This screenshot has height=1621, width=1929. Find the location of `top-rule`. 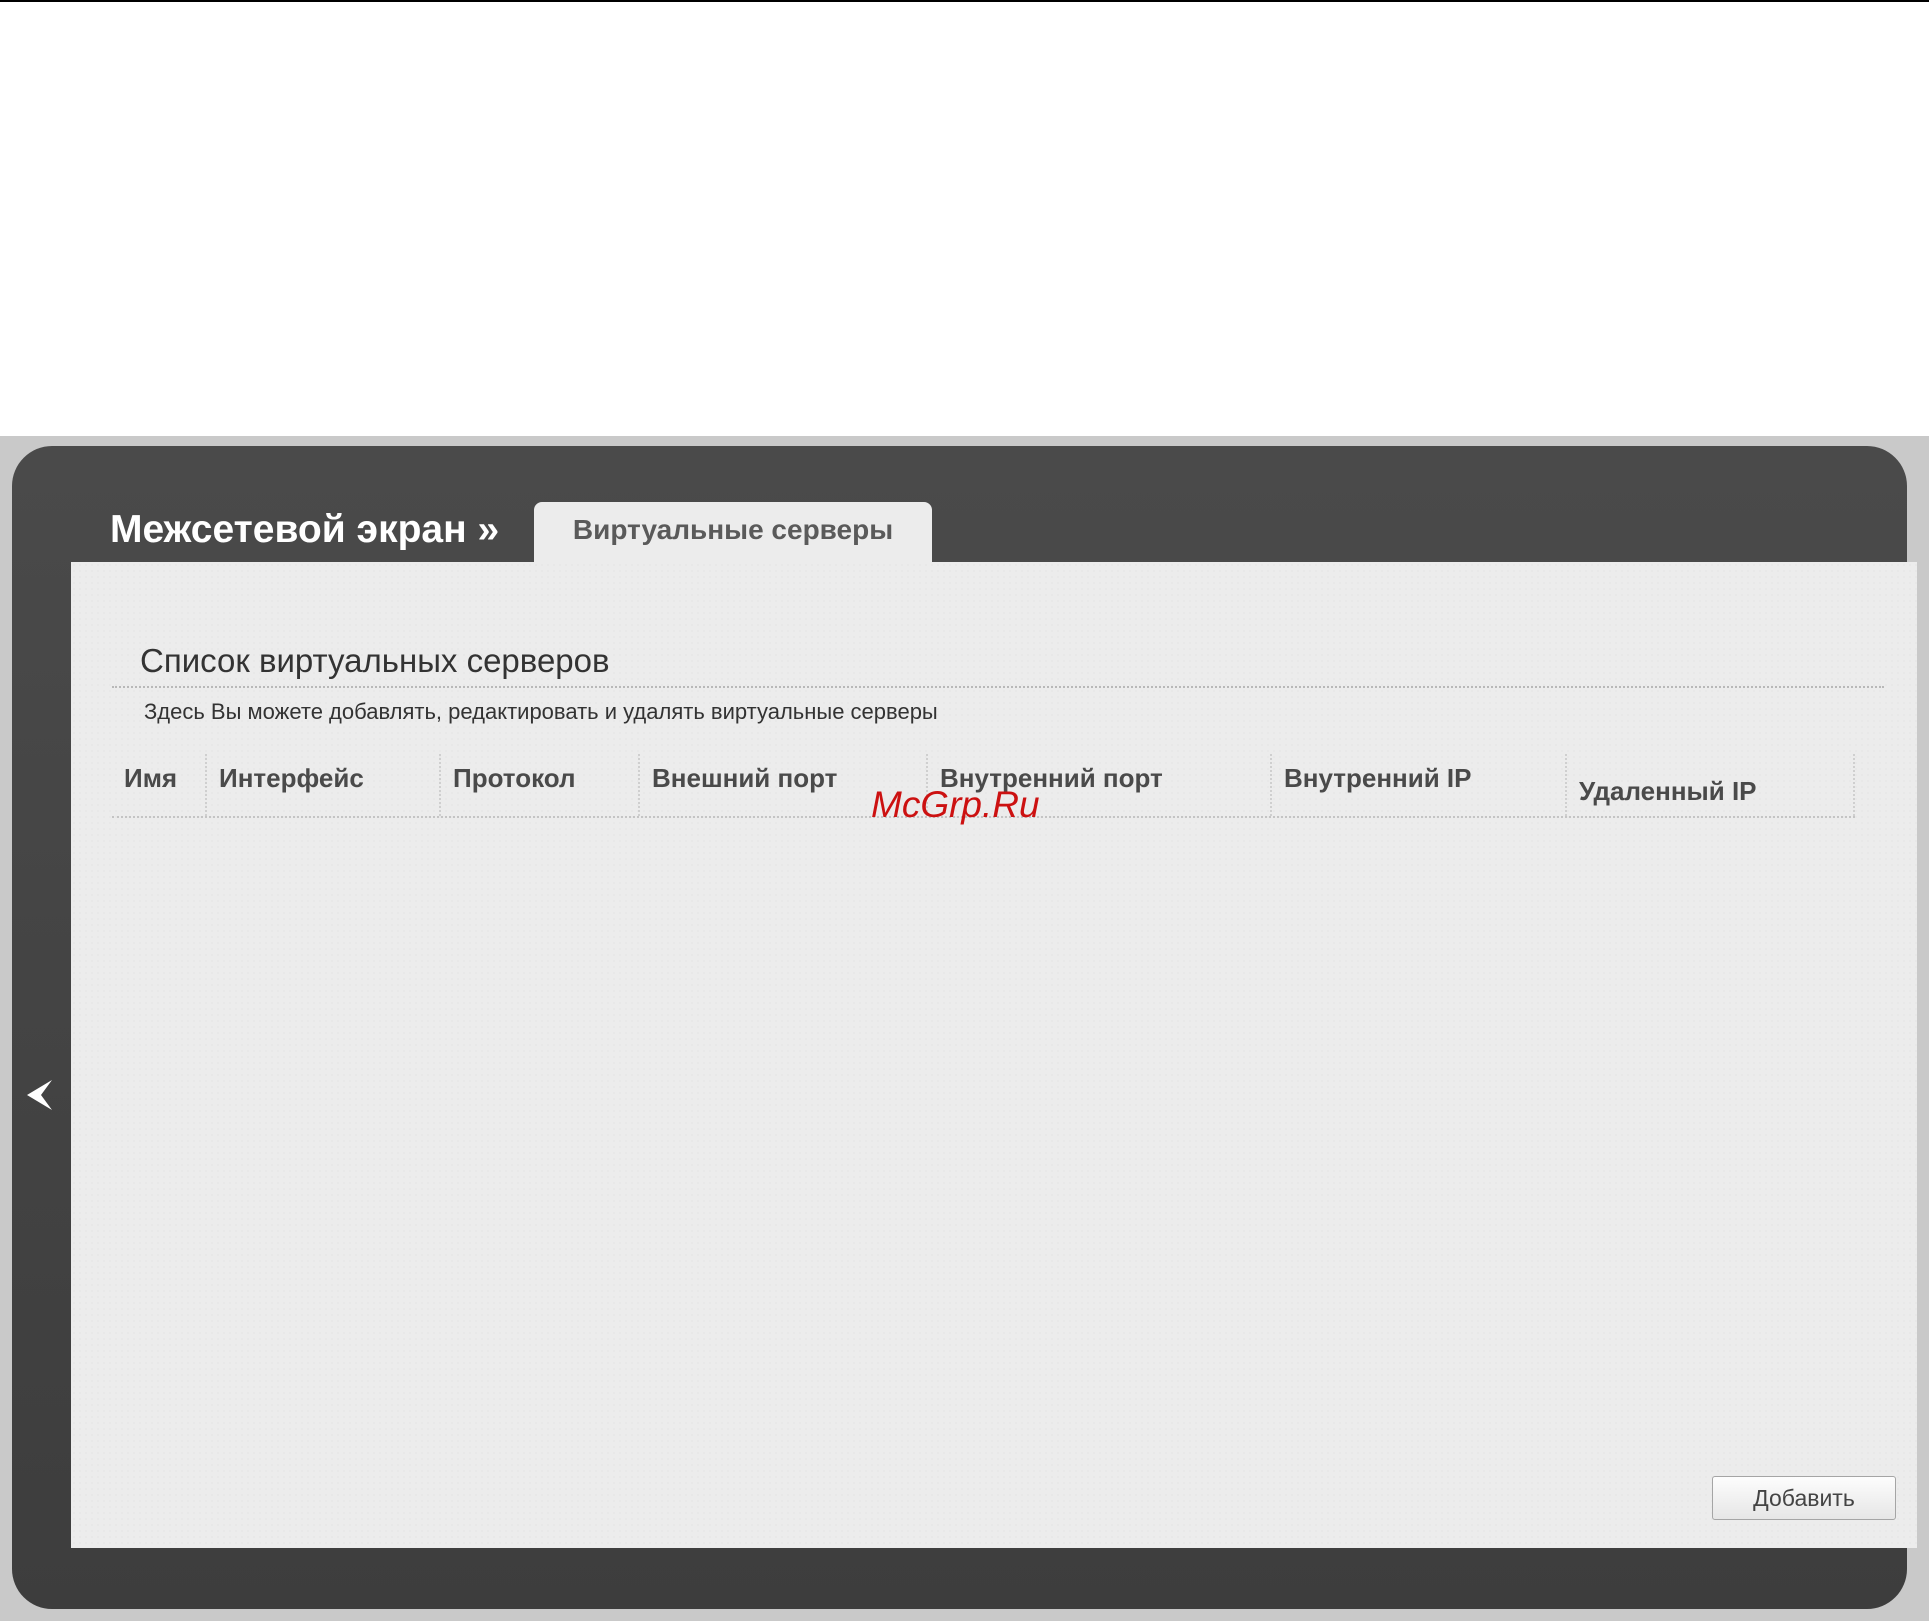

top-rule is located at coordinates (964, 1).